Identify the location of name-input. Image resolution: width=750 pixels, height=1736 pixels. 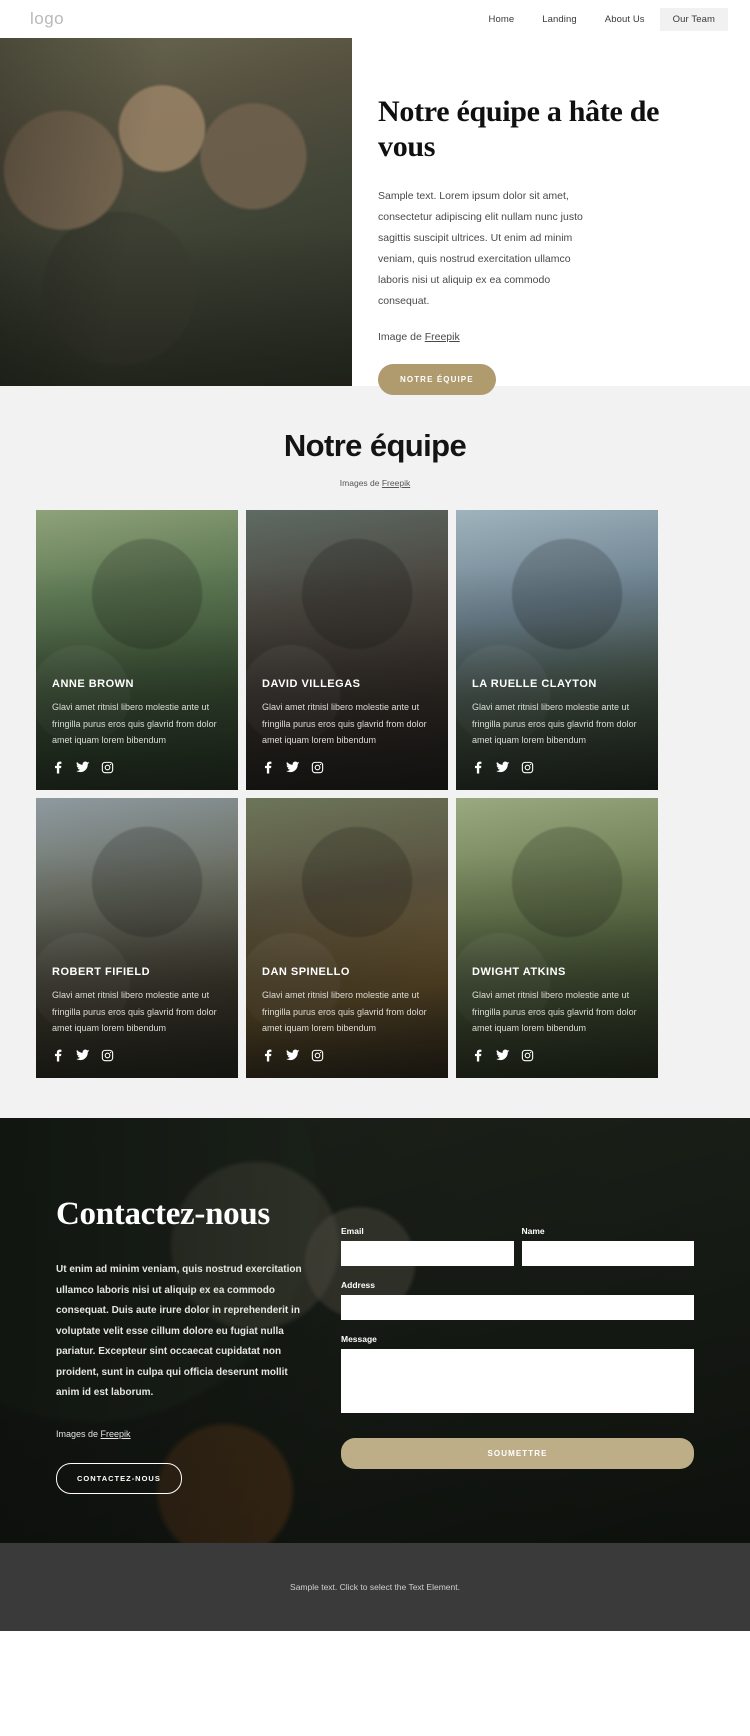
(607, 1253).